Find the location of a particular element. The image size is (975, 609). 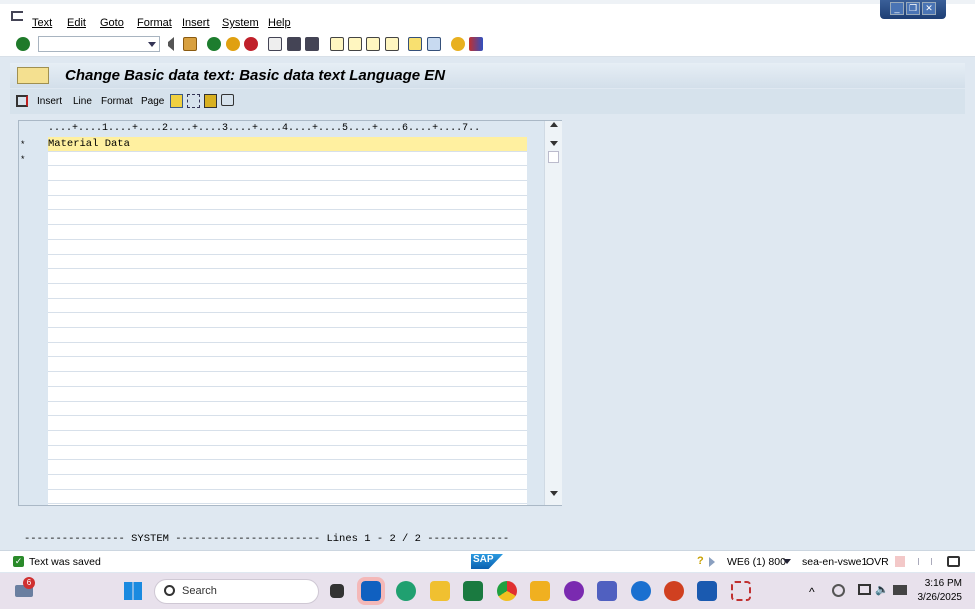

menu-goto: Goto is located at coordinates (112, 23).